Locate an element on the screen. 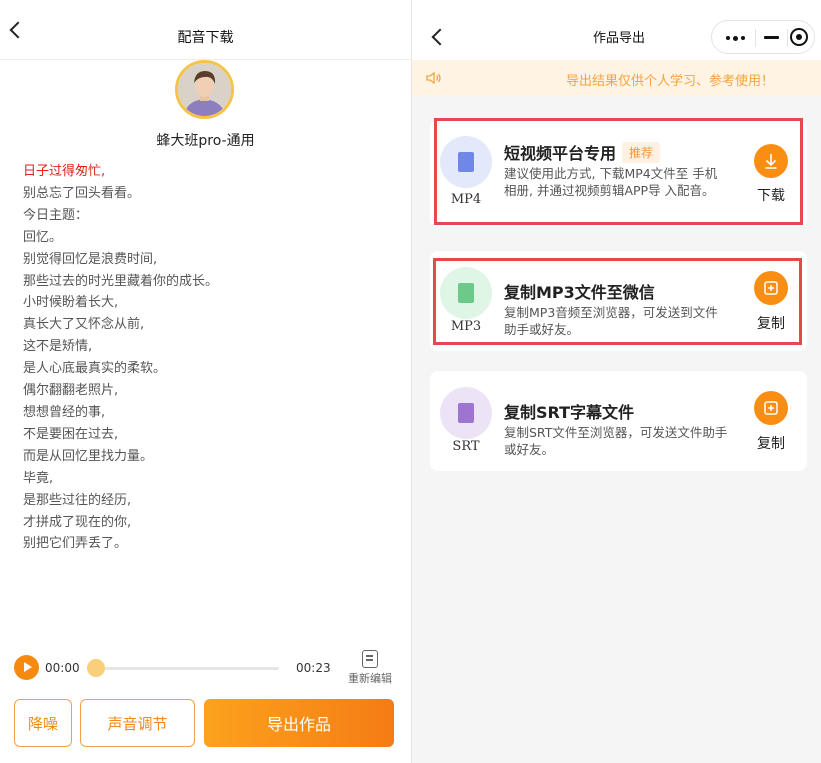  minimize-icon is located at coordinates (771, 37).